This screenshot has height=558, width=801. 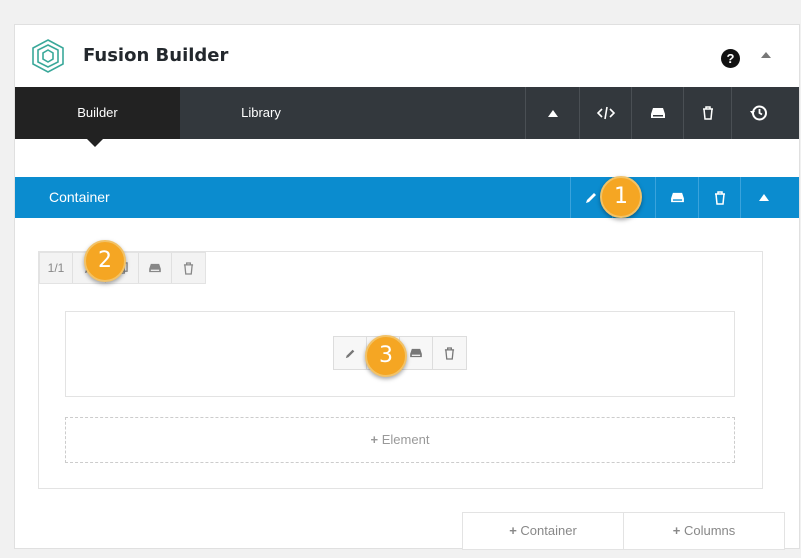 I want to click on container-header: Container, so click(x=407, y=197).